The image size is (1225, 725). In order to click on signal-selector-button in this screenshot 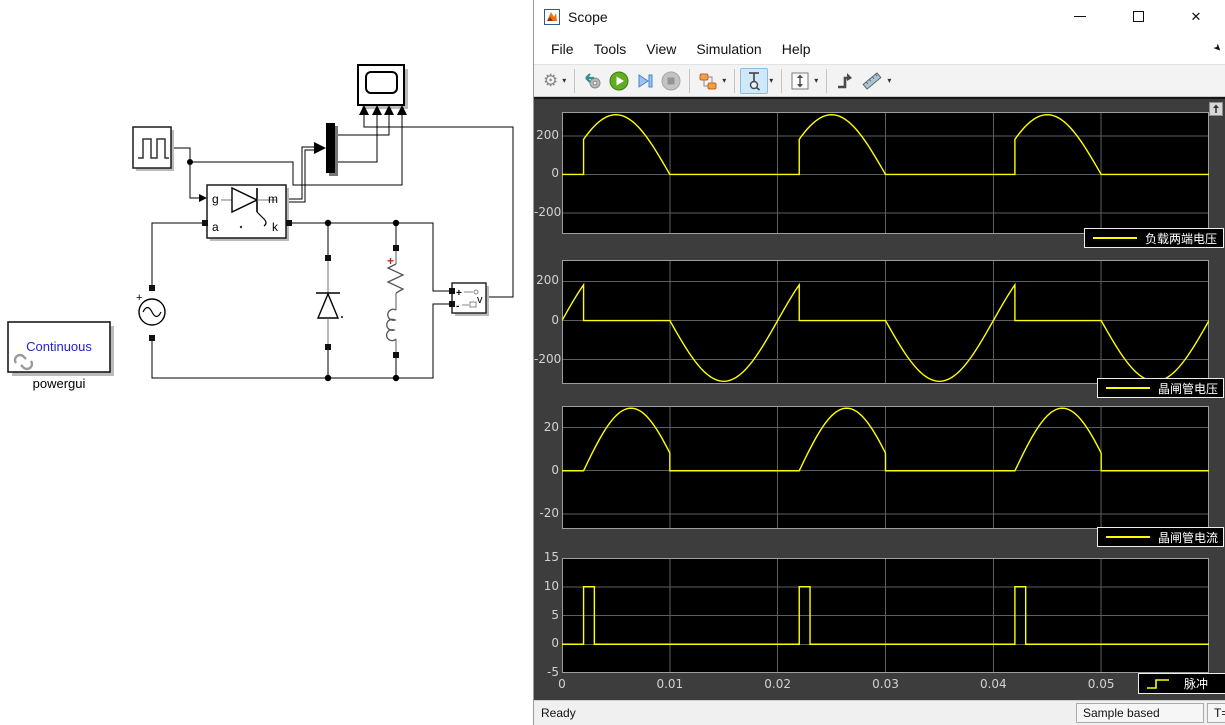, I will do `click(708, 81)`.